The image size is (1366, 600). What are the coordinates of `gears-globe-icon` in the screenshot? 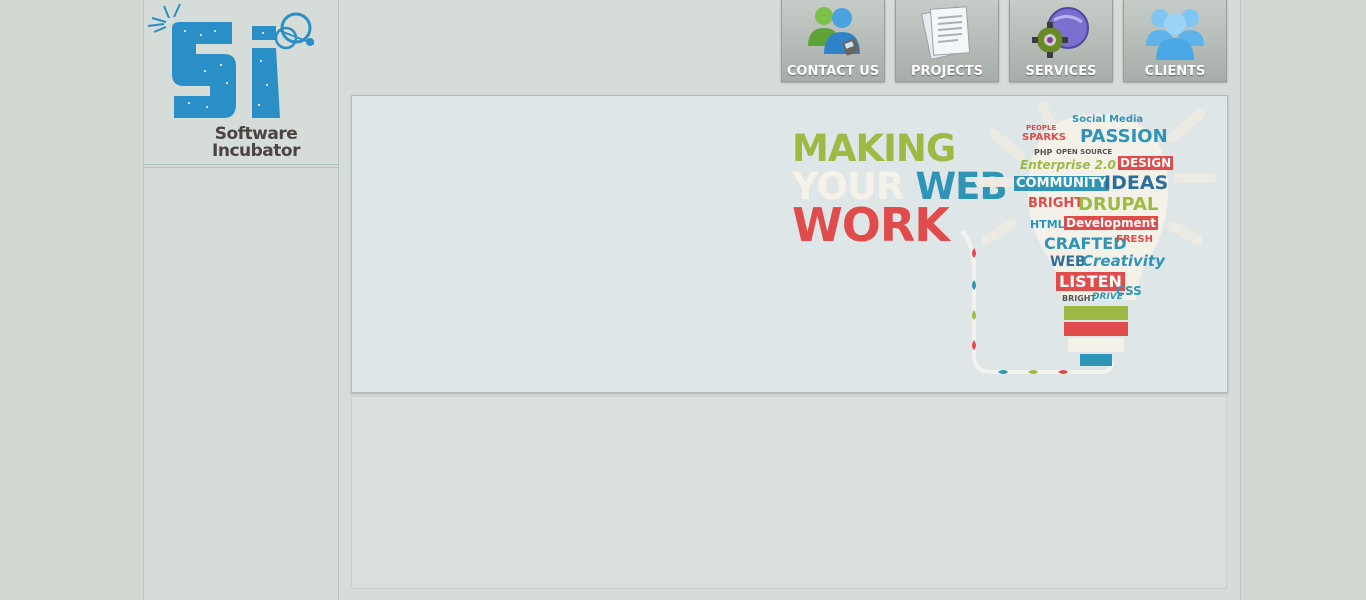 It's located at (1060, 32).